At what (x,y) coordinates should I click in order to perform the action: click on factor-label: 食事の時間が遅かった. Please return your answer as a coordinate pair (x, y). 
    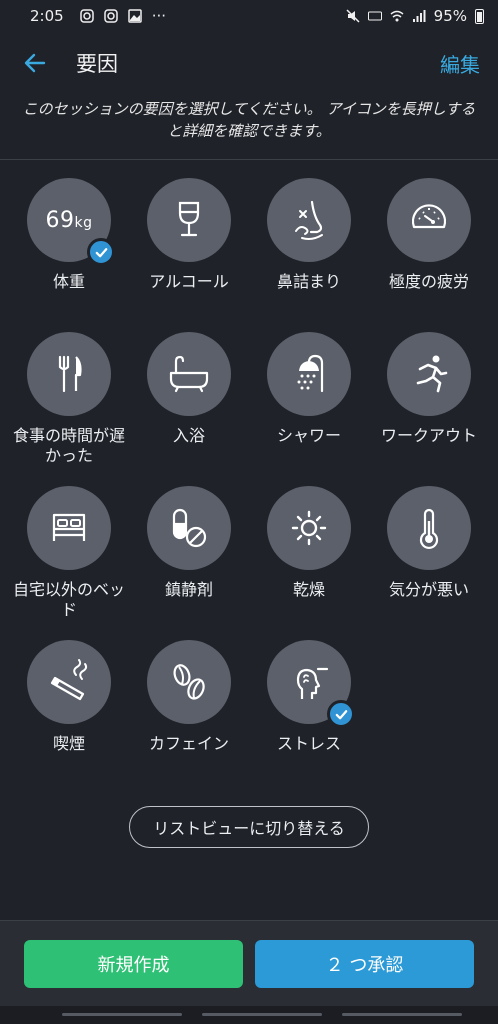
    Looking at the image, I should click on (68, 445).